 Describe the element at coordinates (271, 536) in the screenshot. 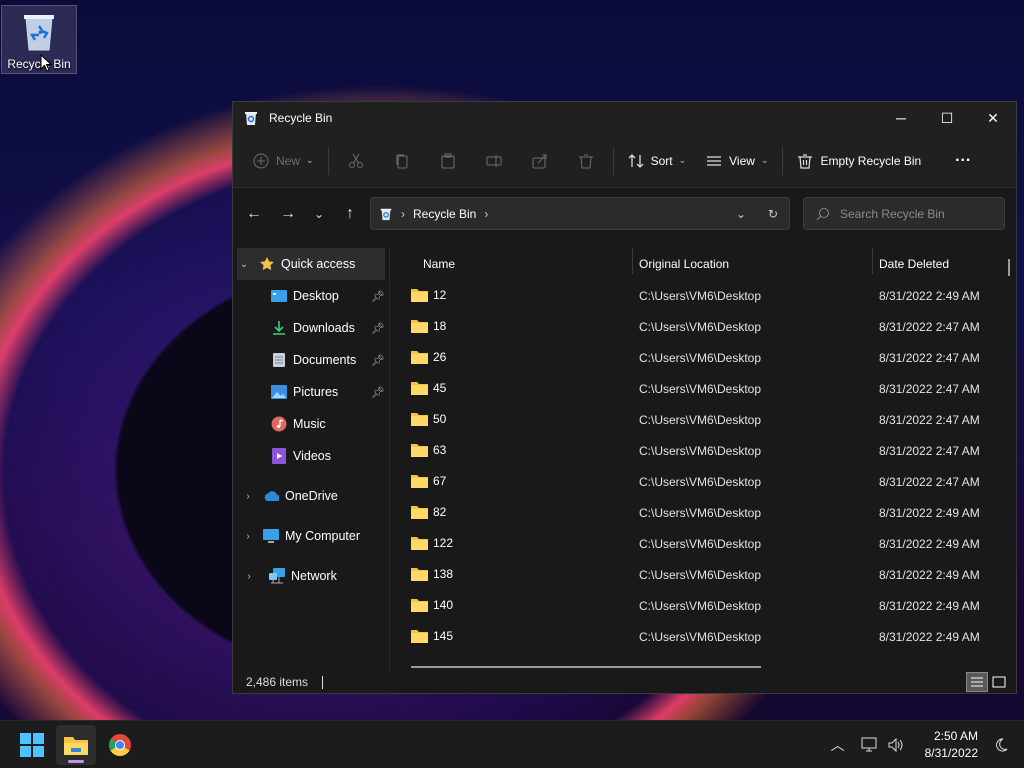

I see `computer-icon` at that location.